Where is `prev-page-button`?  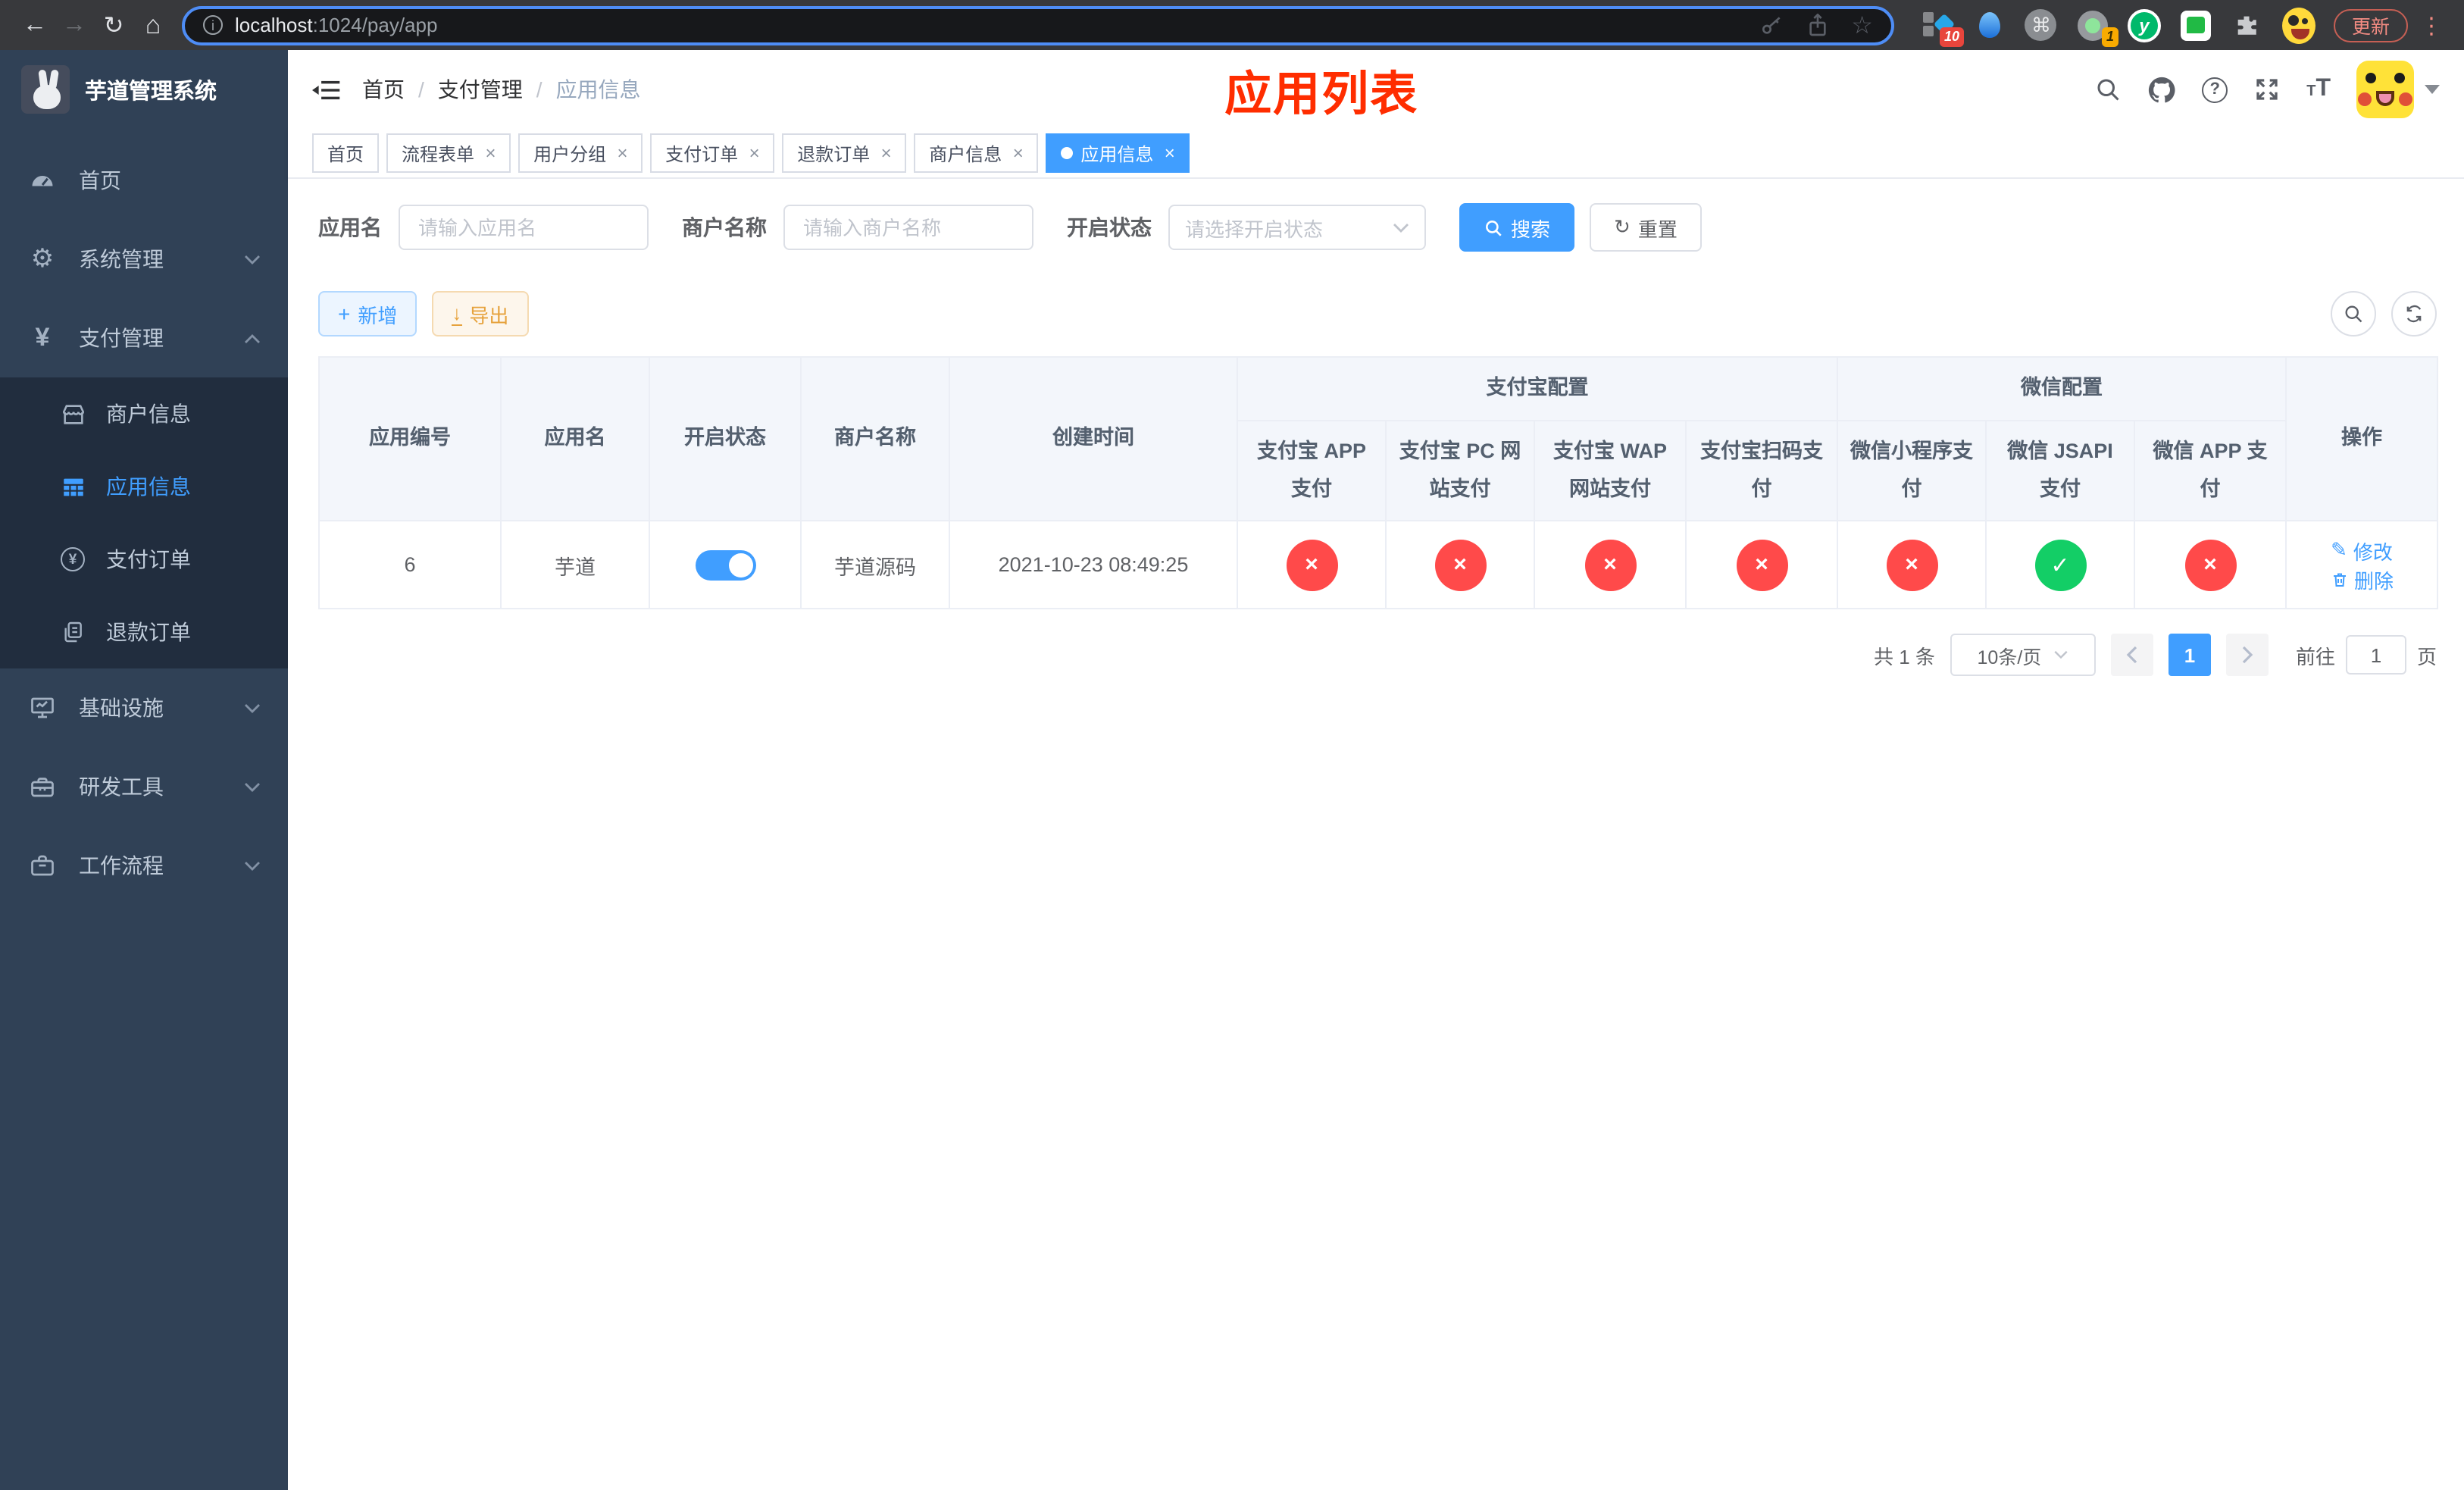
prev-page-button is located at coordinates (2131, 655).